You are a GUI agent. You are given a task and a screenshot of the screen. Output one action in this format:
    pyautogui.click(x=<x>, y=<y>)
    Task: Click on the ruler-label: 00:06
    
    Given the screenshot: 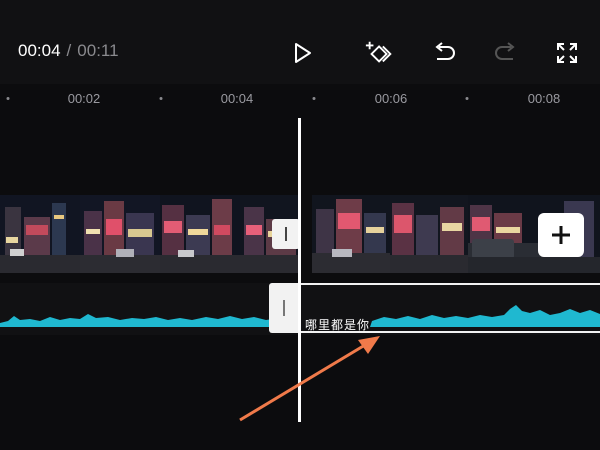 What is the action you would take?
    pyautogui.click(x=391, y=98)
    